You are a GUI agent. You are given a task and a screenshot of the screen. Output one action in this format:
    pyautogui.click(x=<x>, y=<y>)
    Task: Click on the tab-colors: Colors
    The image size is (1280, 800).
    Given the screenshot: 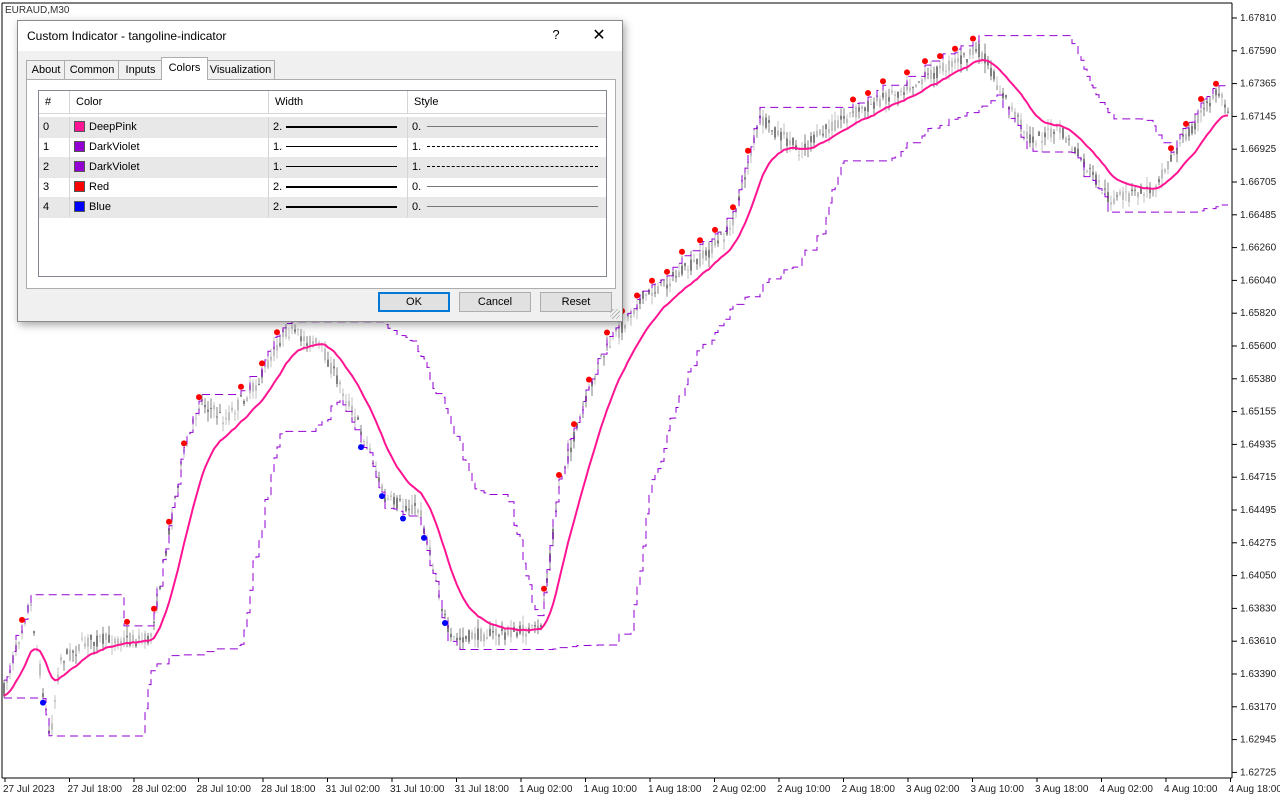 What is the action you would take?
    pyautogui.click(x=184, y=68)
    